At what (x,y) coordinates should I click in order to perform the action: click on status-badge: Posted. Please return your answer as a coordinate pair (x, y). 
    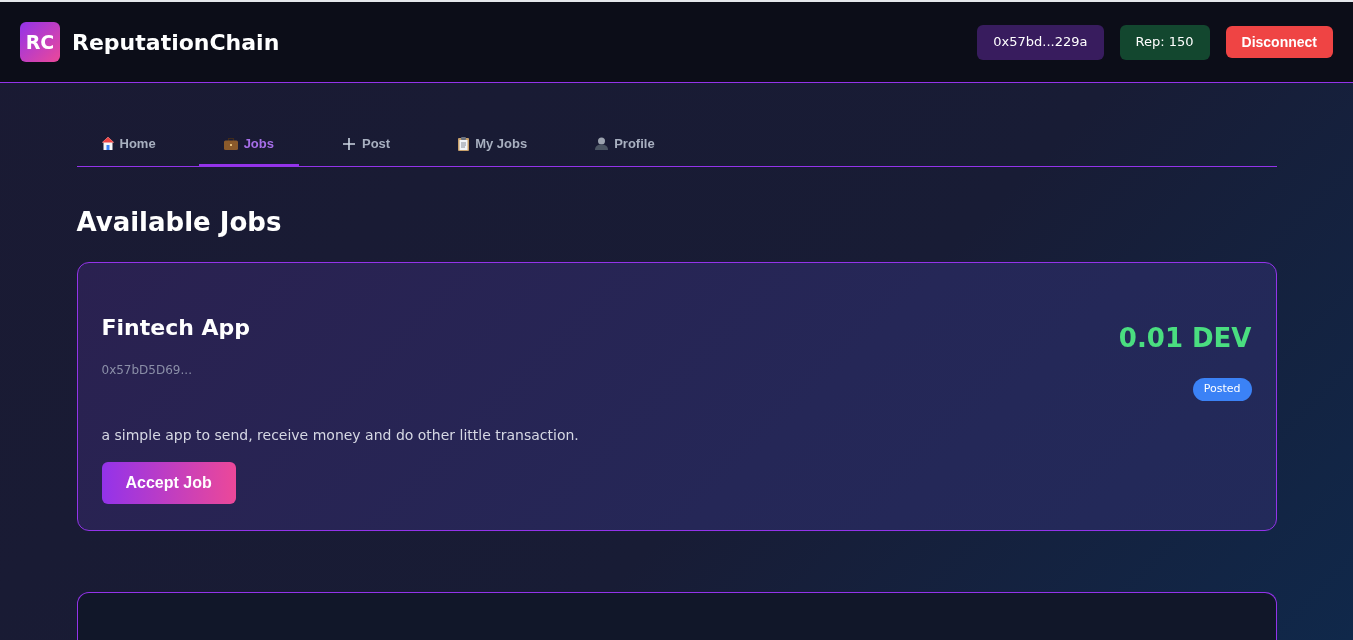
    Looking at the image, I should click on (1222, 389).